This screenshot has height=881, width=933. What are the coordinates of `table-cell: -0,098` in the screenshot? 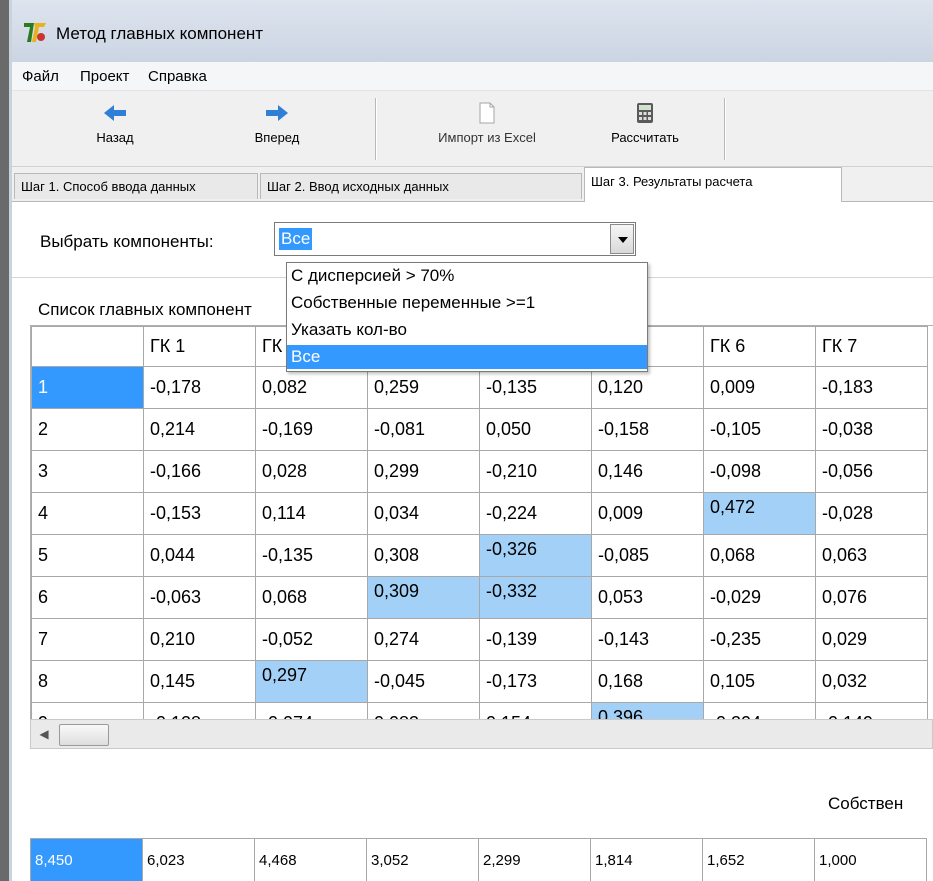 It's located at (759, 471).